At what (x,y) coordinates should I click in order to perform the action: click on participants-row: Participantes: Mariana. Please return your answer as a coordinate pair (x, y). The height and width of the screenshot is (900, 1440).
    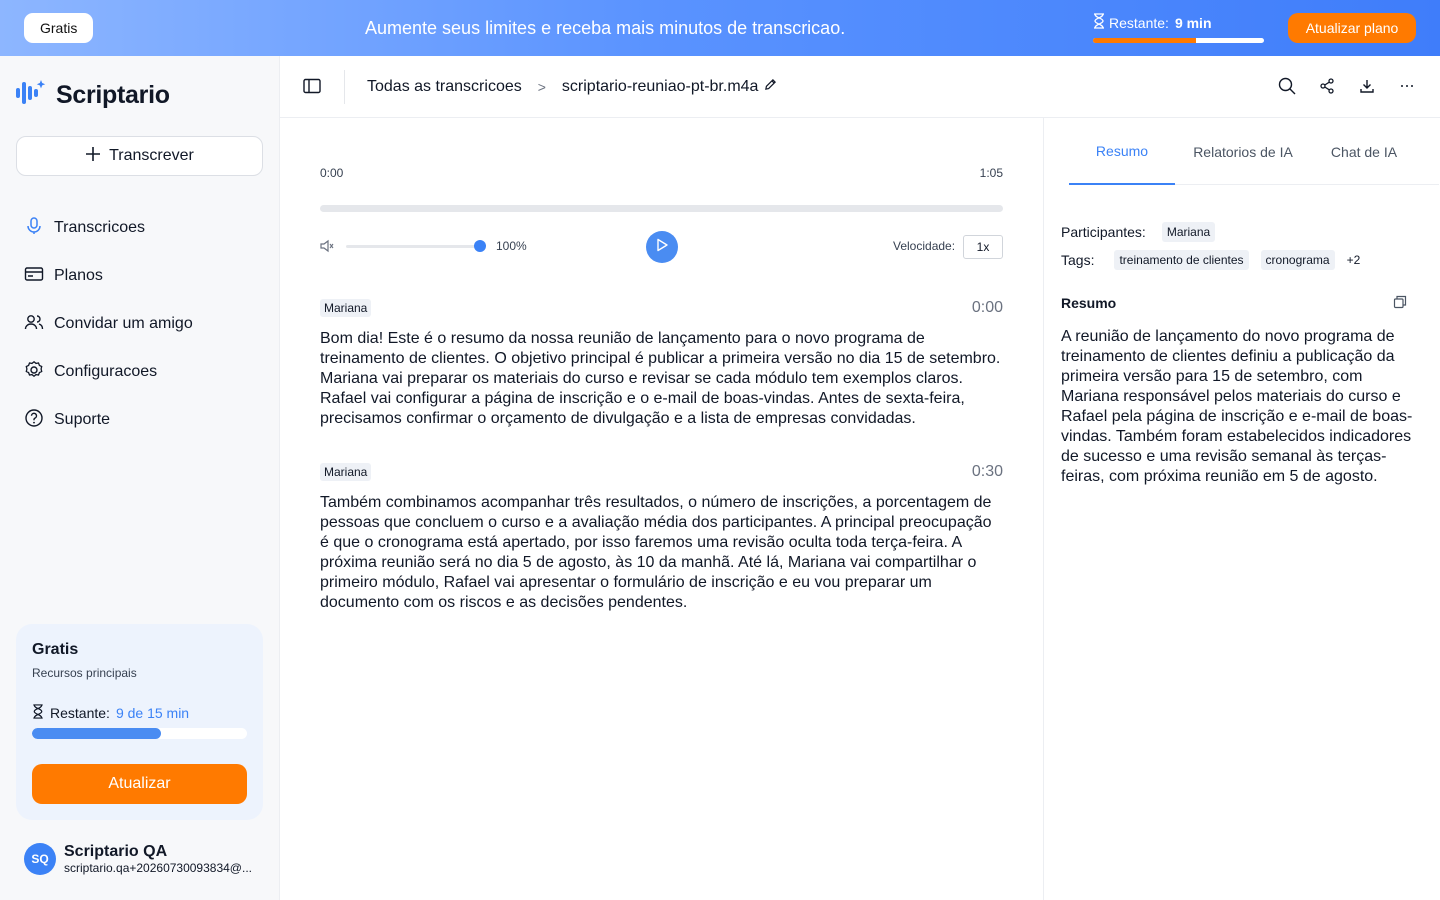
    Looking at the image, I should click on (1210, 232).